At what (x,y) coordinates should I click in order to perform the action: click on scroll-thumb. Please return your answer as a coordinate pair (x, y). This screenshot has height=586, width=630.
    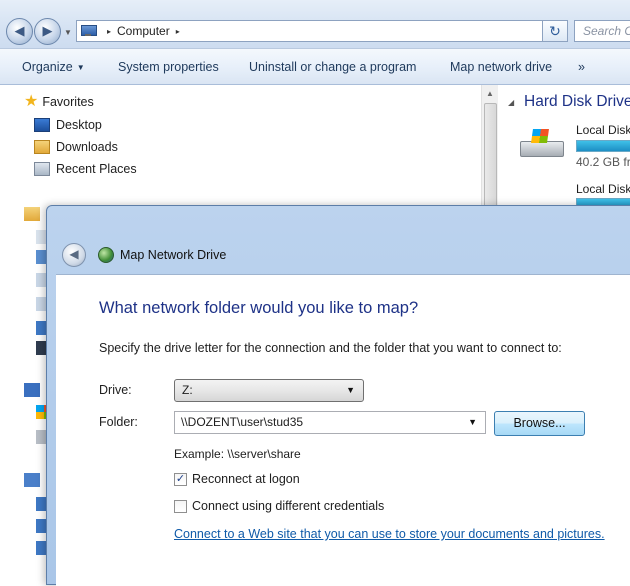
    Looking at the image, I should click on (490, 158).